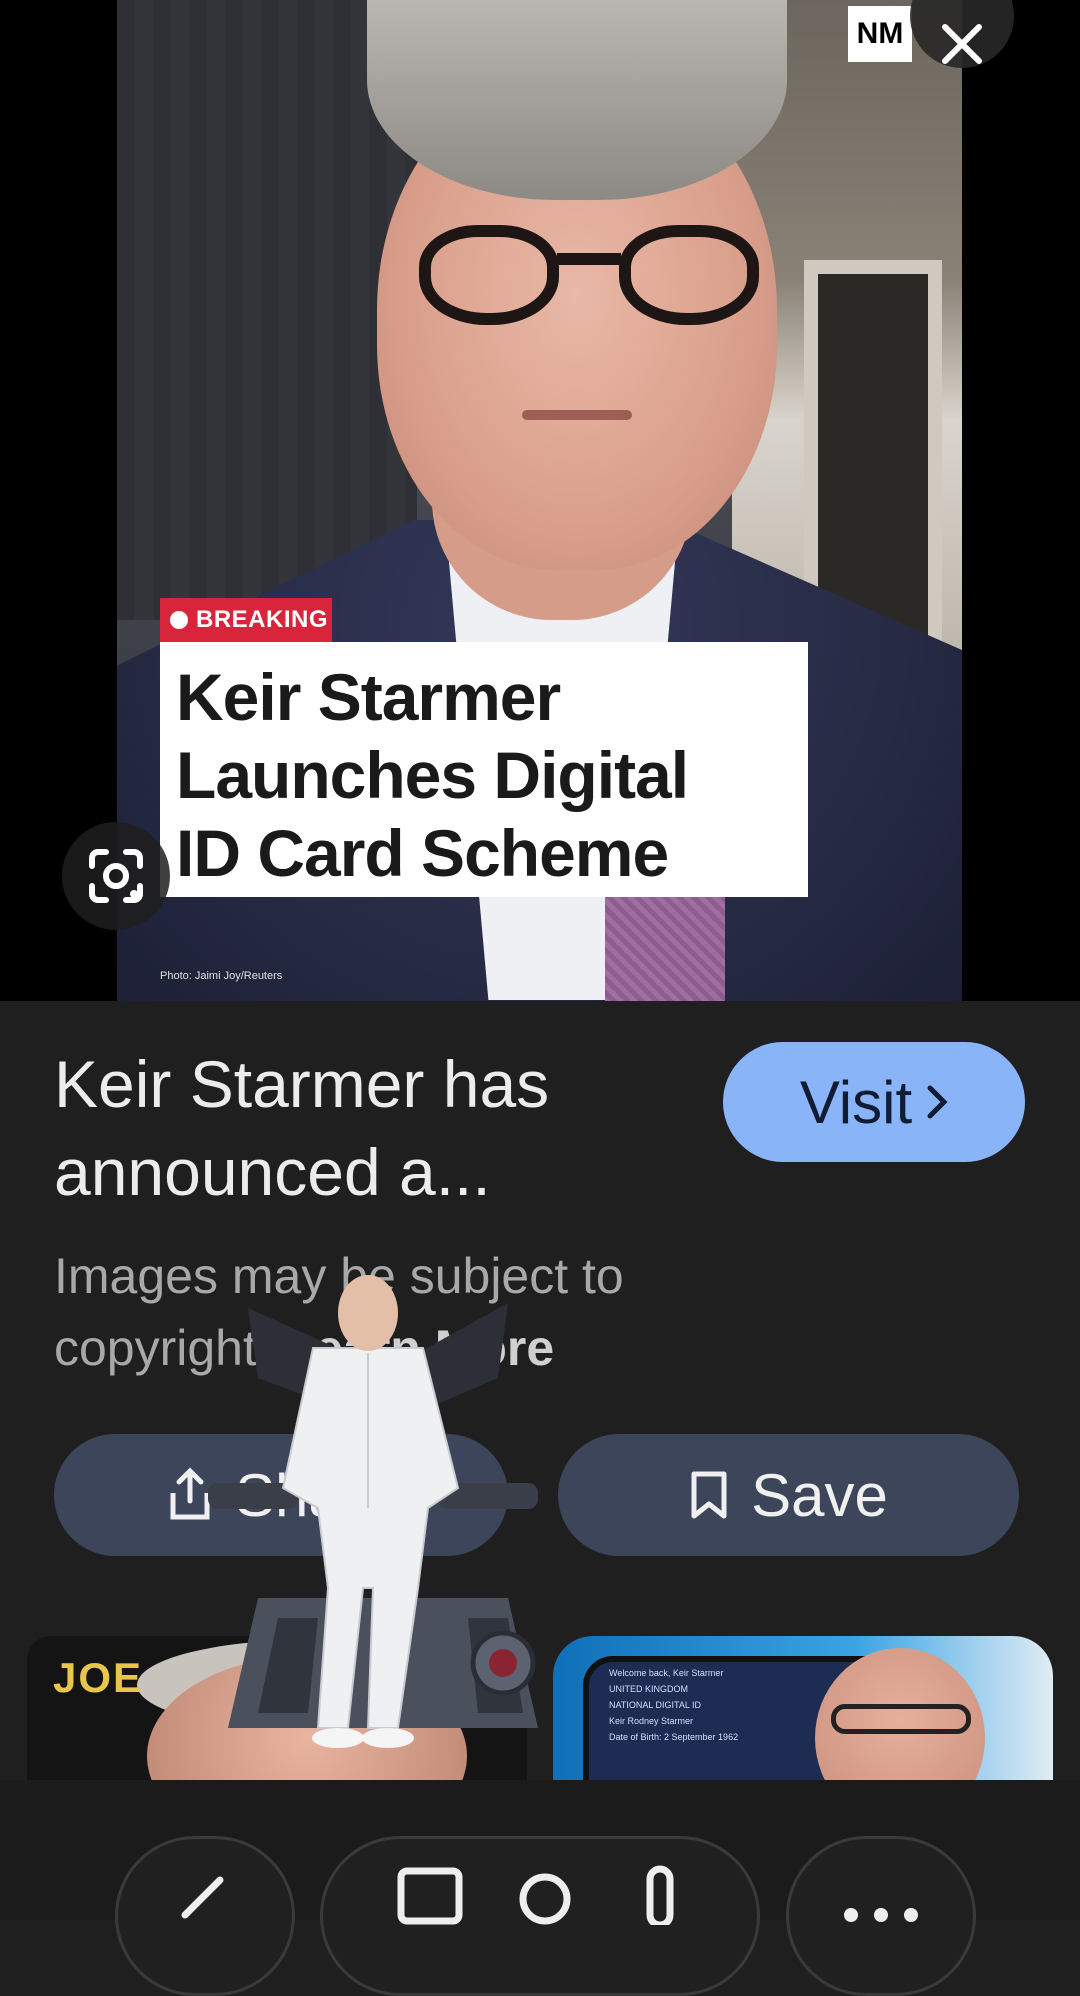  I want to click on result-title-line-1: Keir Starmer has, so click(302, 1084).